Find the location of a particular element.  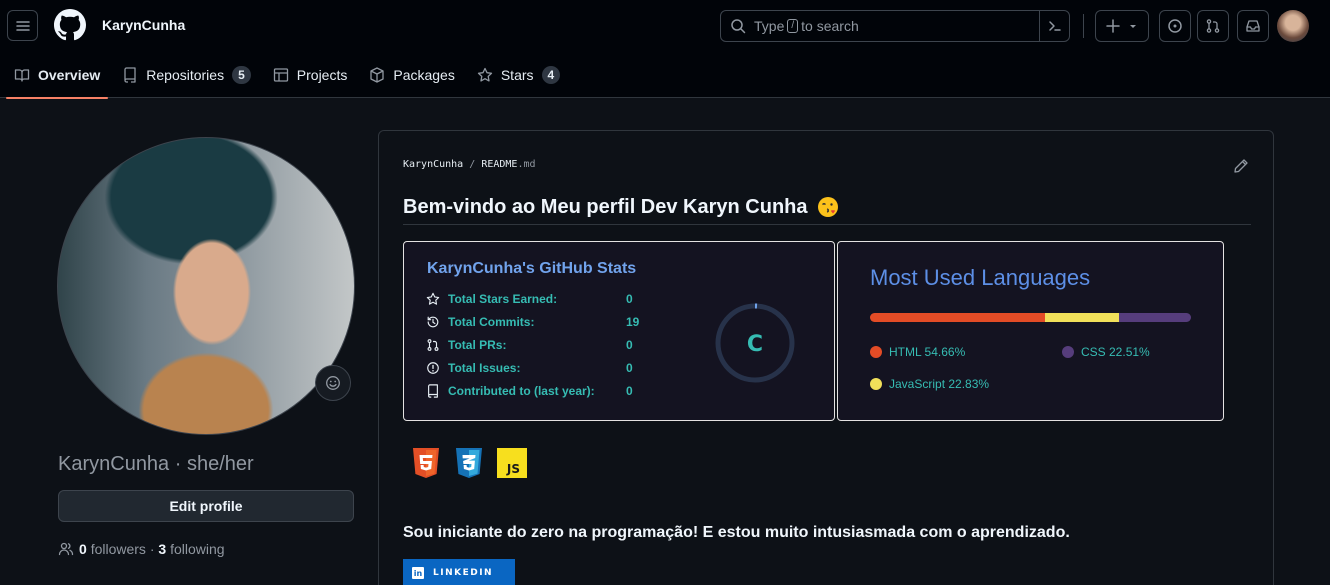

stat-value: 19 is located at coordinates (633, 322).